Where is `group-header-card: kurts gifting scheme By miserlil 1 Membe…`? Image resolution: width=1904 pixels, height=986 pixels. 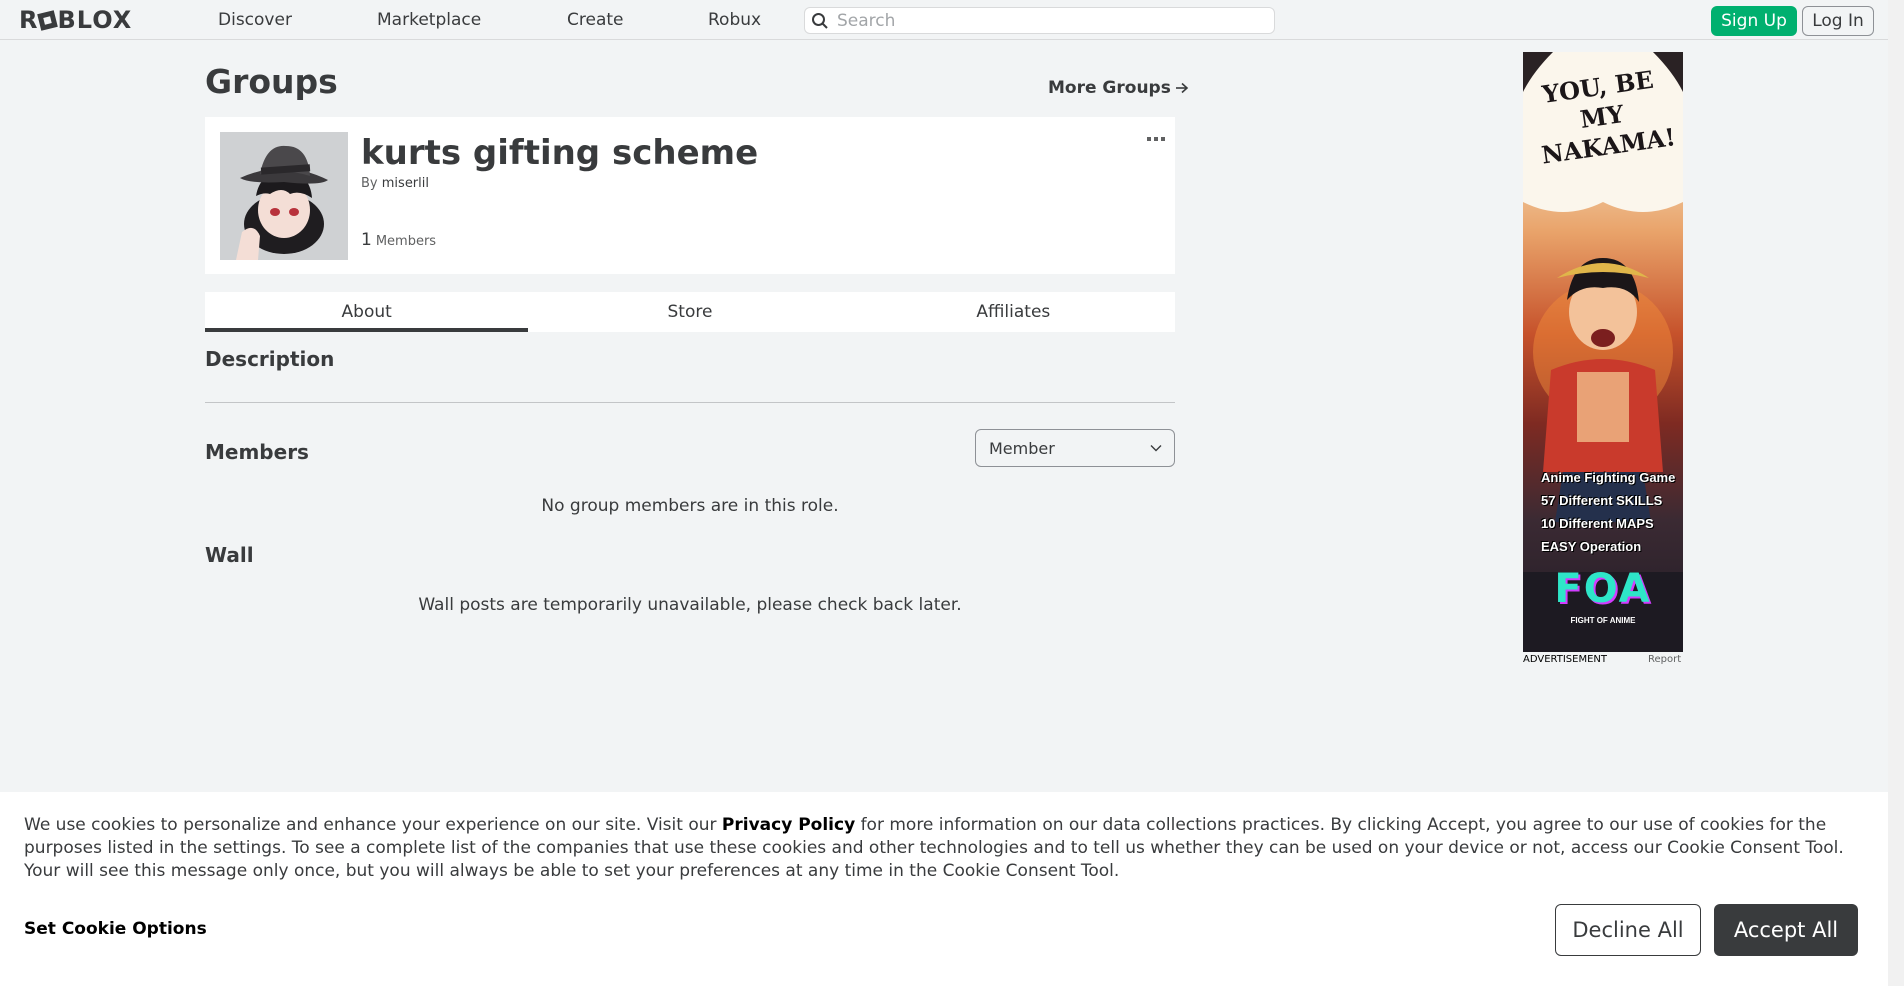
group-header-card: kurts gifting scheme By miserlil 1 Membe… is located at coordinates (690, 195).